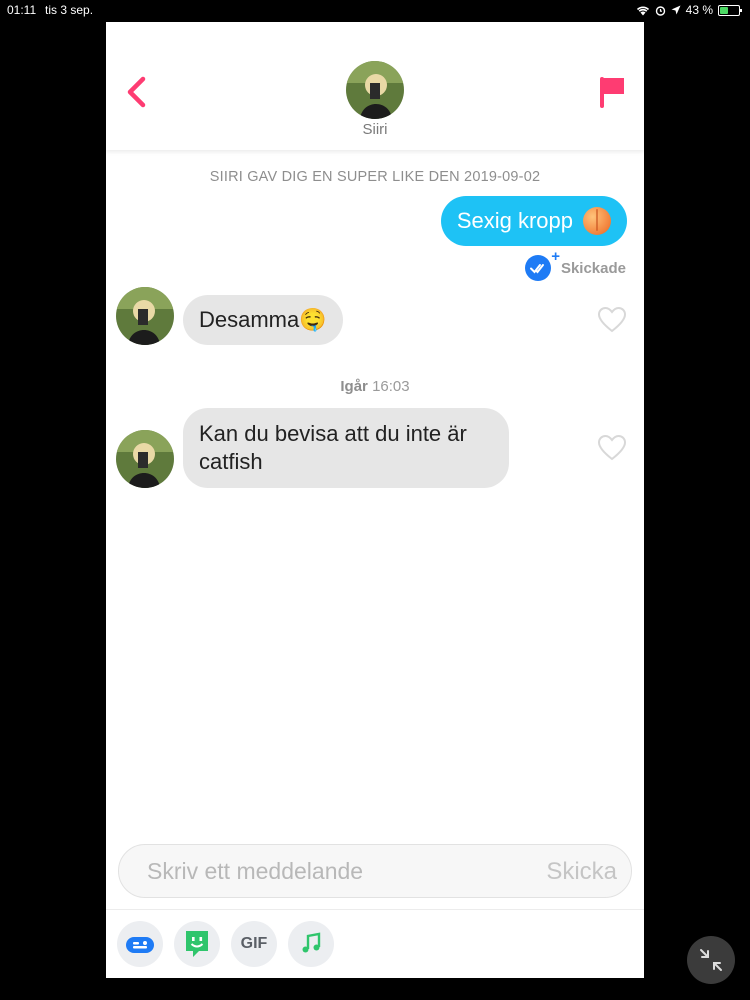 Image resolution: width=750 pixels, height=1000 pixels. What do you see at coordinates (375, 129) in the screenshot?
I see `match-name: Siiri` at bounding box center [375, 129].